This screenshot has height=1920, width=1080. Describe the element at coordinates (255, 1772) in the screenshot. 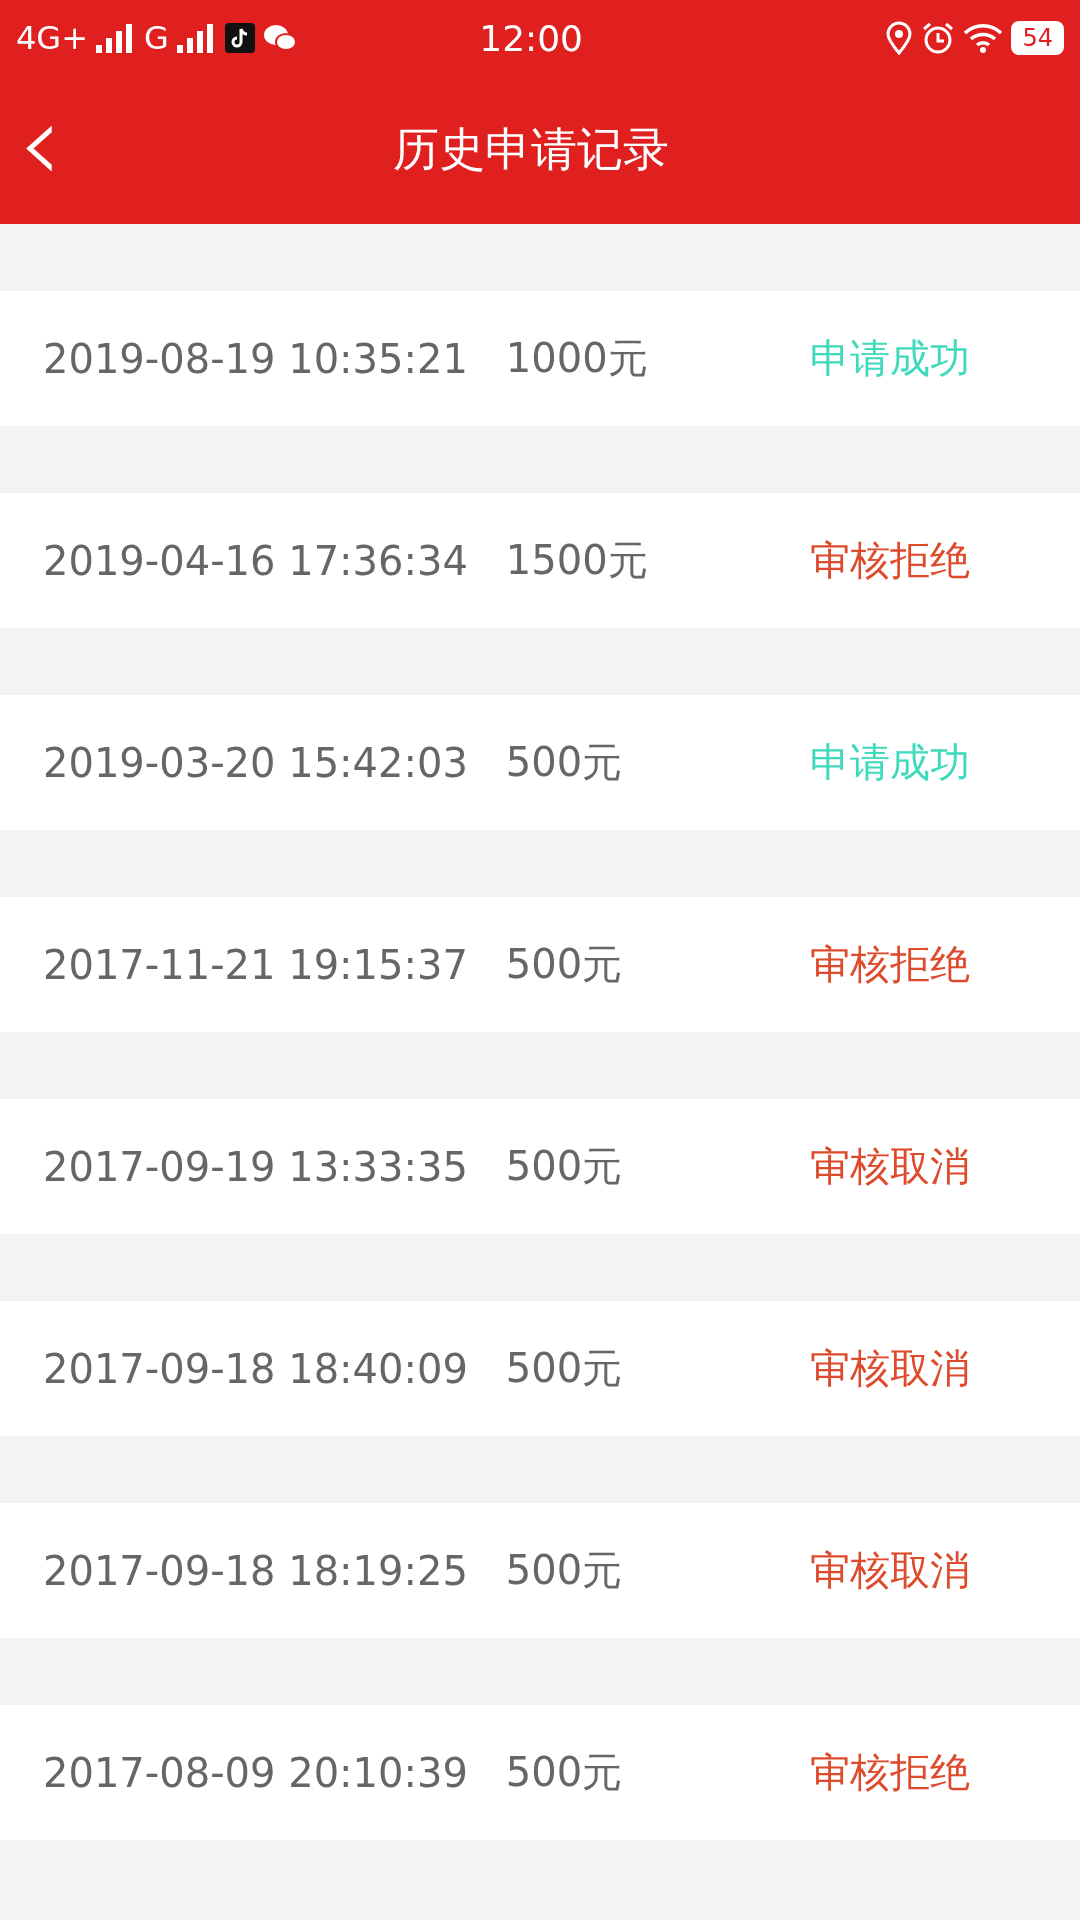

I see `record-datetime: 2017-08-09 20:10:39` at that location.